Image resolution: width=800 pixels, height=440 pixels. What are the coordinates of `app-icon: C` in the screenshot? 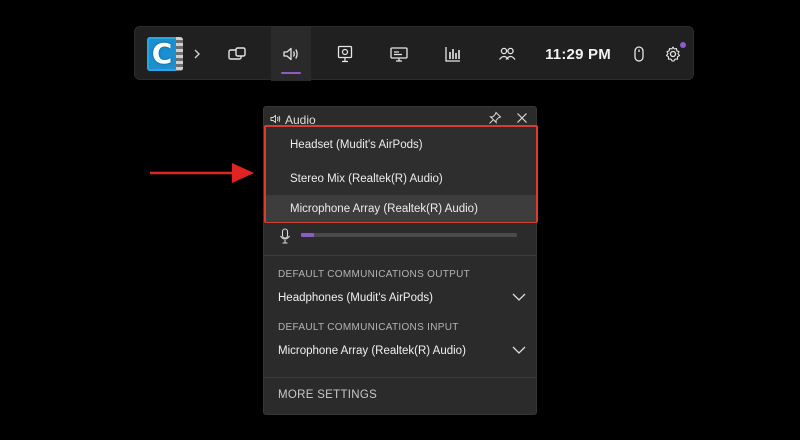 It's located at (165, 54).